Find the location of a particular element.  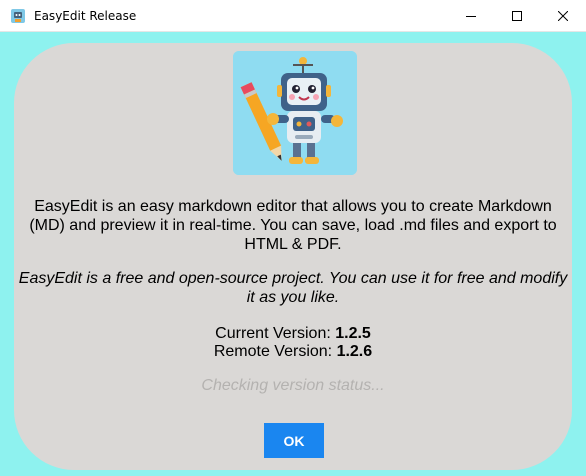

app-icon is located at coordinates (18, 16).